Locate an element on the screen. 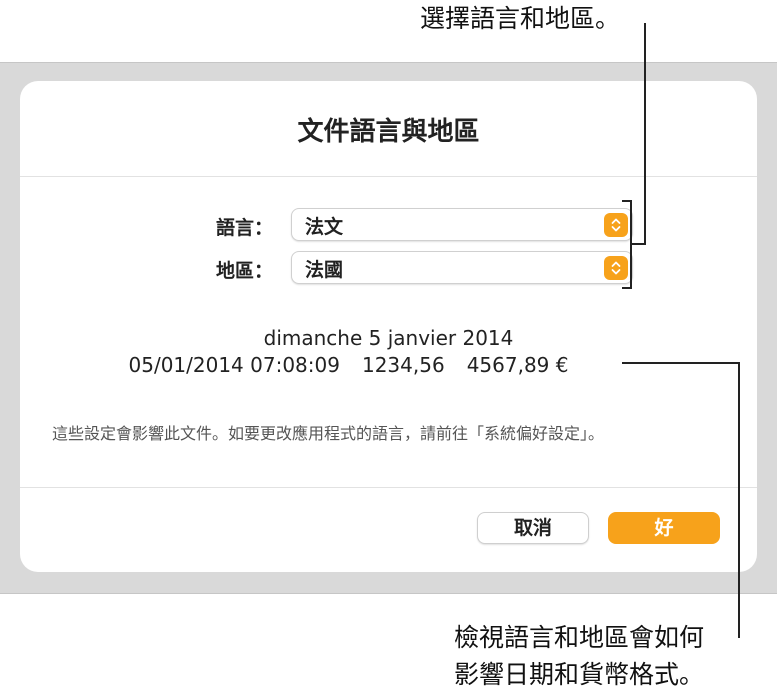 The image size is (777, 693). region-popup: 法國 is located at coordinates (462, 267).